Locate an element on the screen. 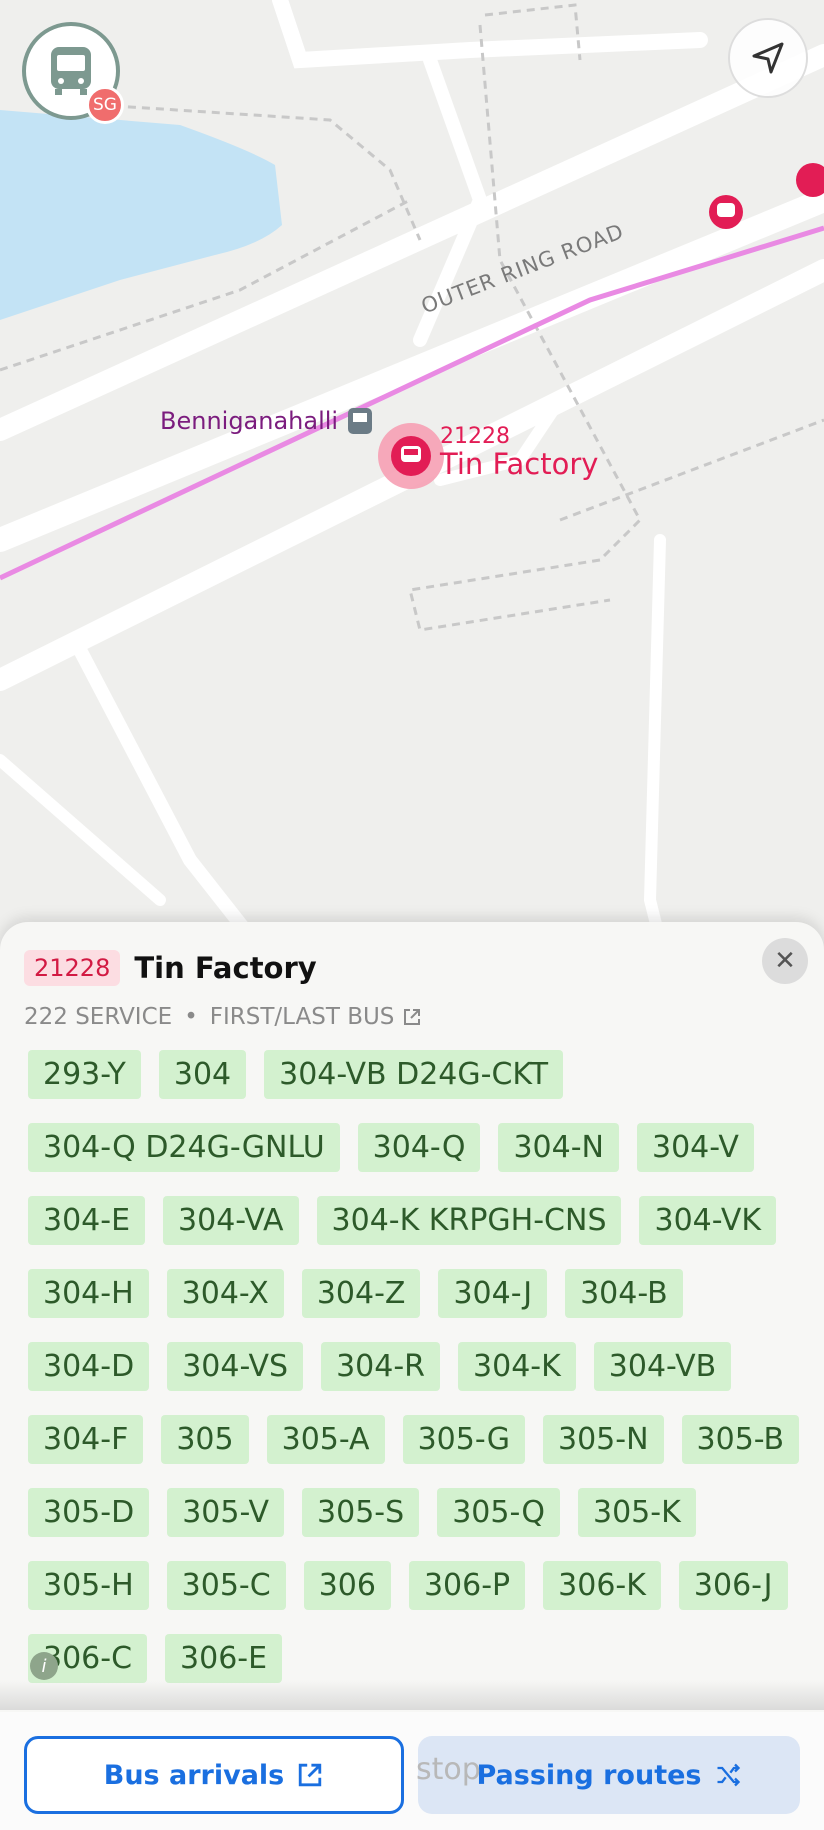  close-icon: ✕ is located at coordinates (785, 961).